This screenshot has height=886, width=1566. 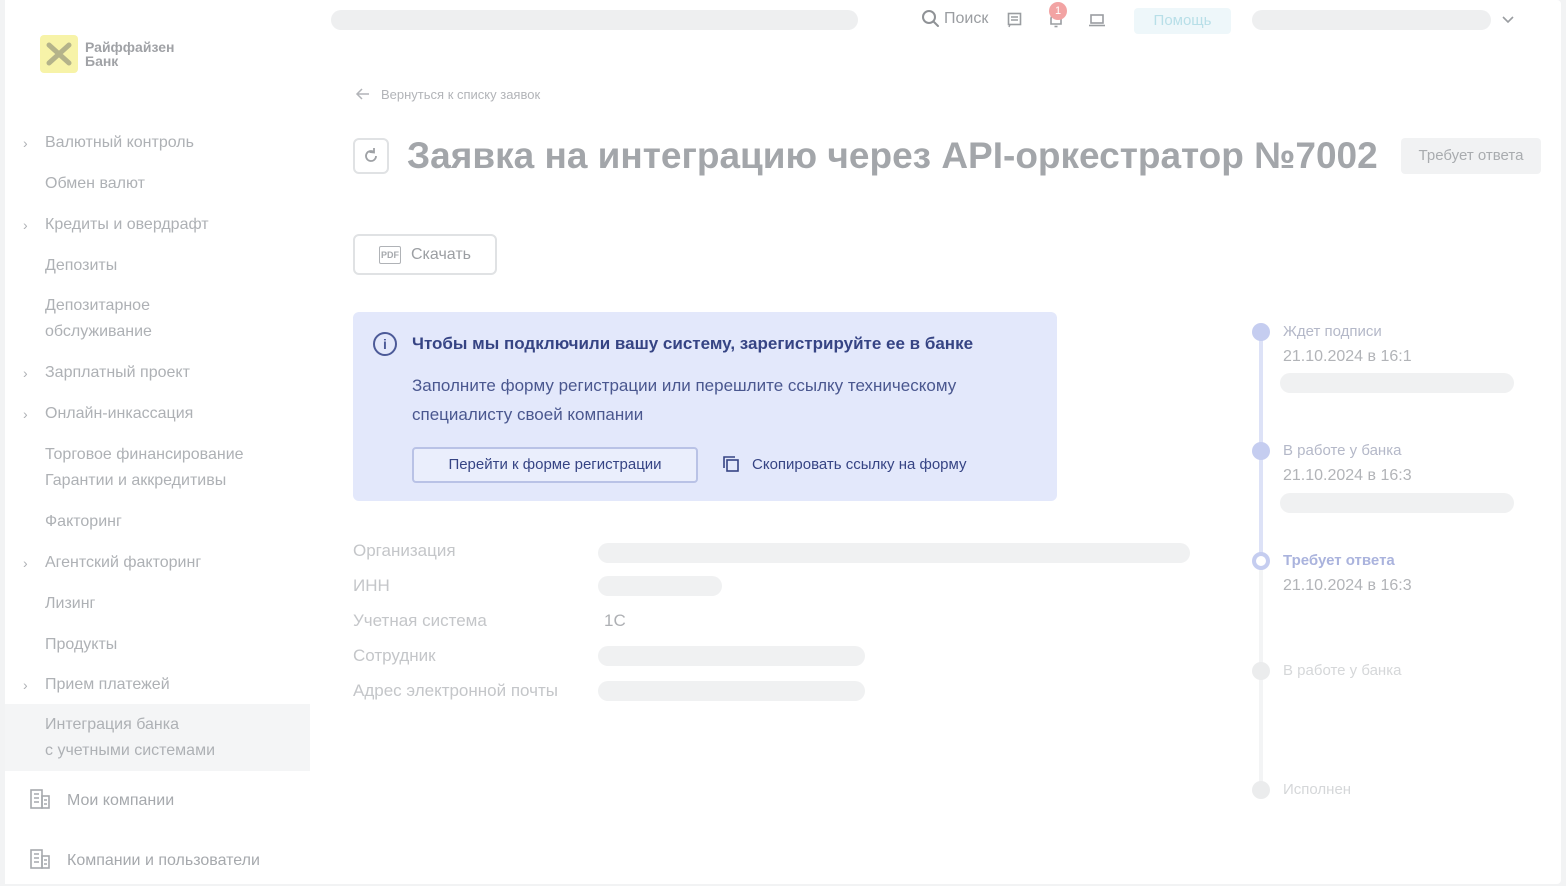 What do you see at coordinates (594, 20) in the screenshot?
I see `header-placeholder` at bounding box center [594, 20].